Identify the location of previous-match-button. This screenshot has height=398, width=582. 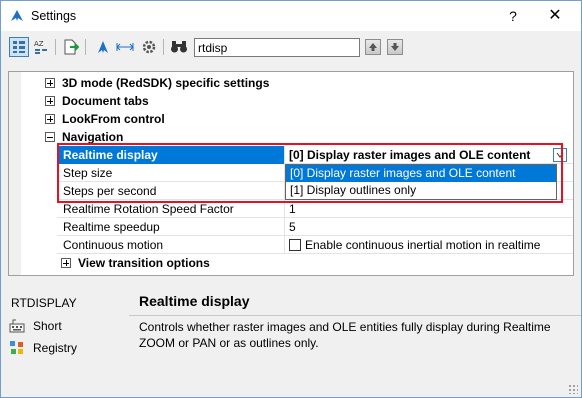
(373, 47).